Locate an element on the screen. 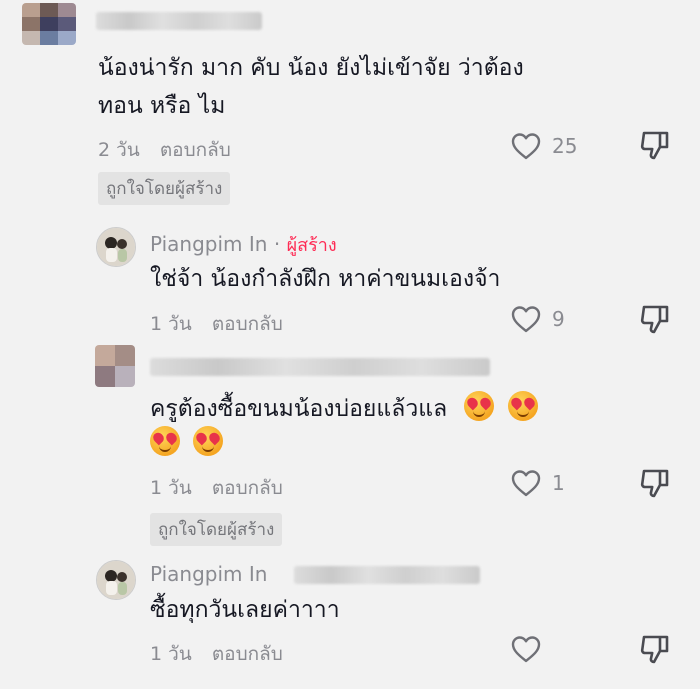 The height and width of the screenshot is (689, 700). username: Piangpim In · ผู้สร้าง is located at coordinates (243, 244).